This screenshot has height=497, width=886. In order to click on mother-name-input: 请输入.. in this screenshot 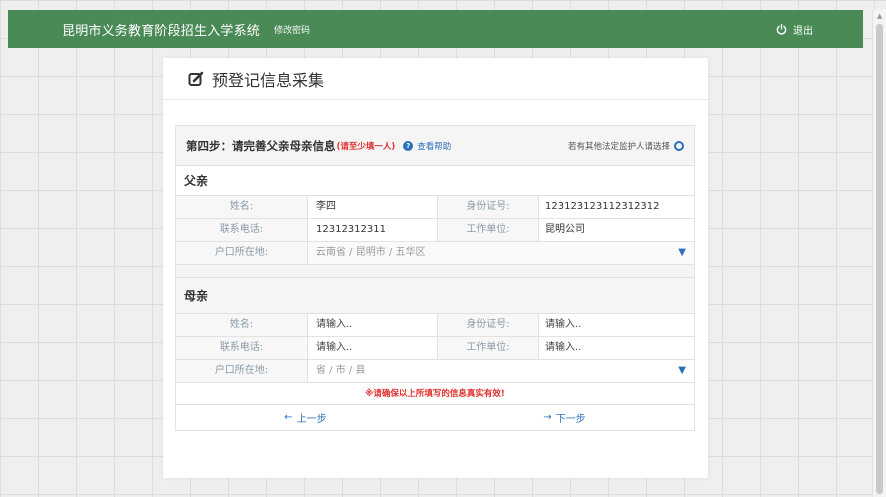, I will do `click(372, 325)`.